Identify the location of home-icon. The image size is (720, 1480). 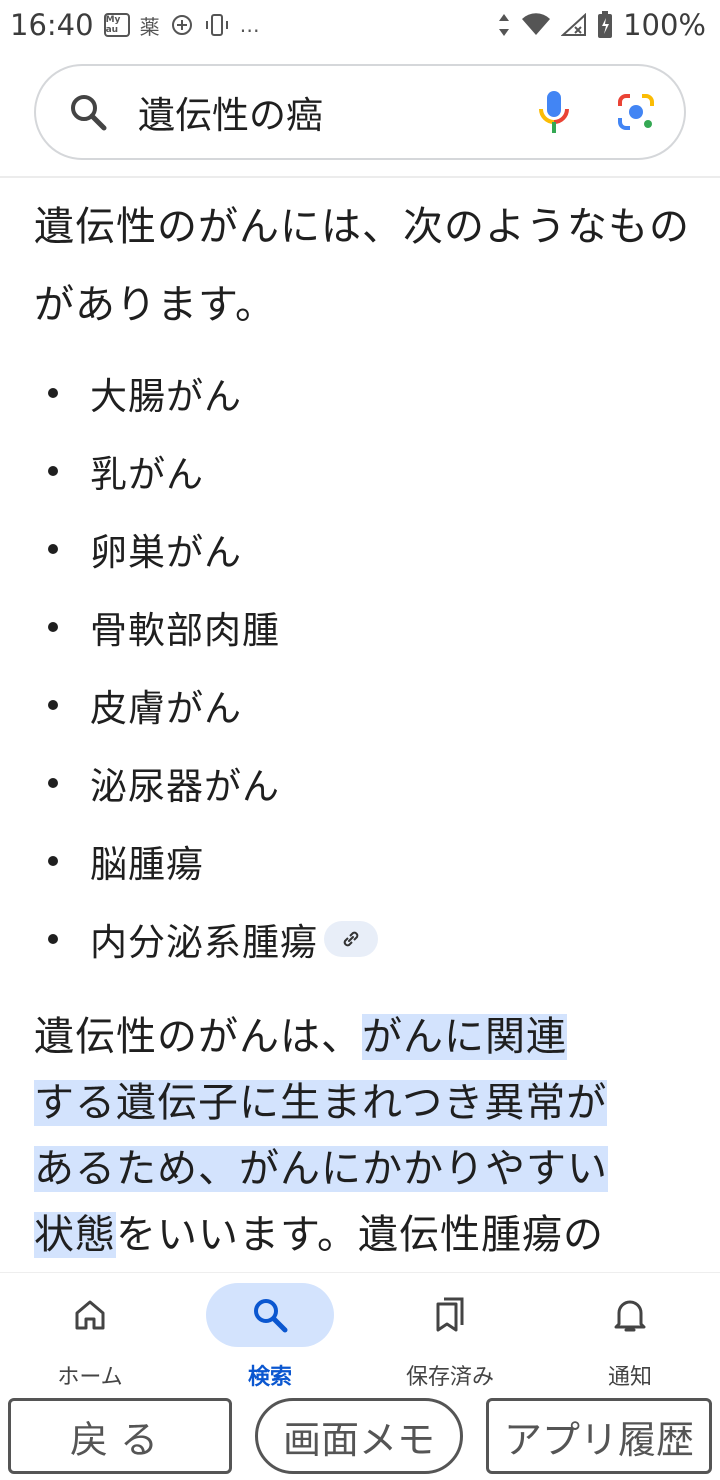
(90, 1315).